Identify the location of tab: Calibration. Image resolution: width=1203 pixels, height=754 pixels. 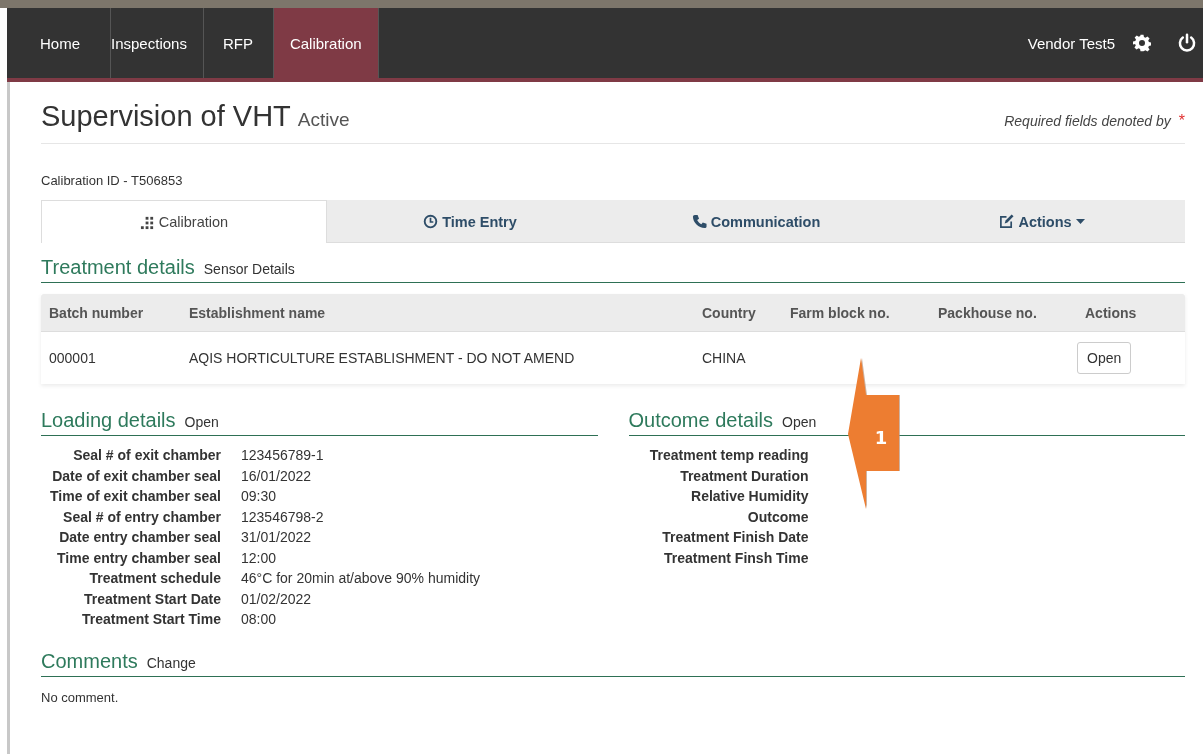
(184, 221).